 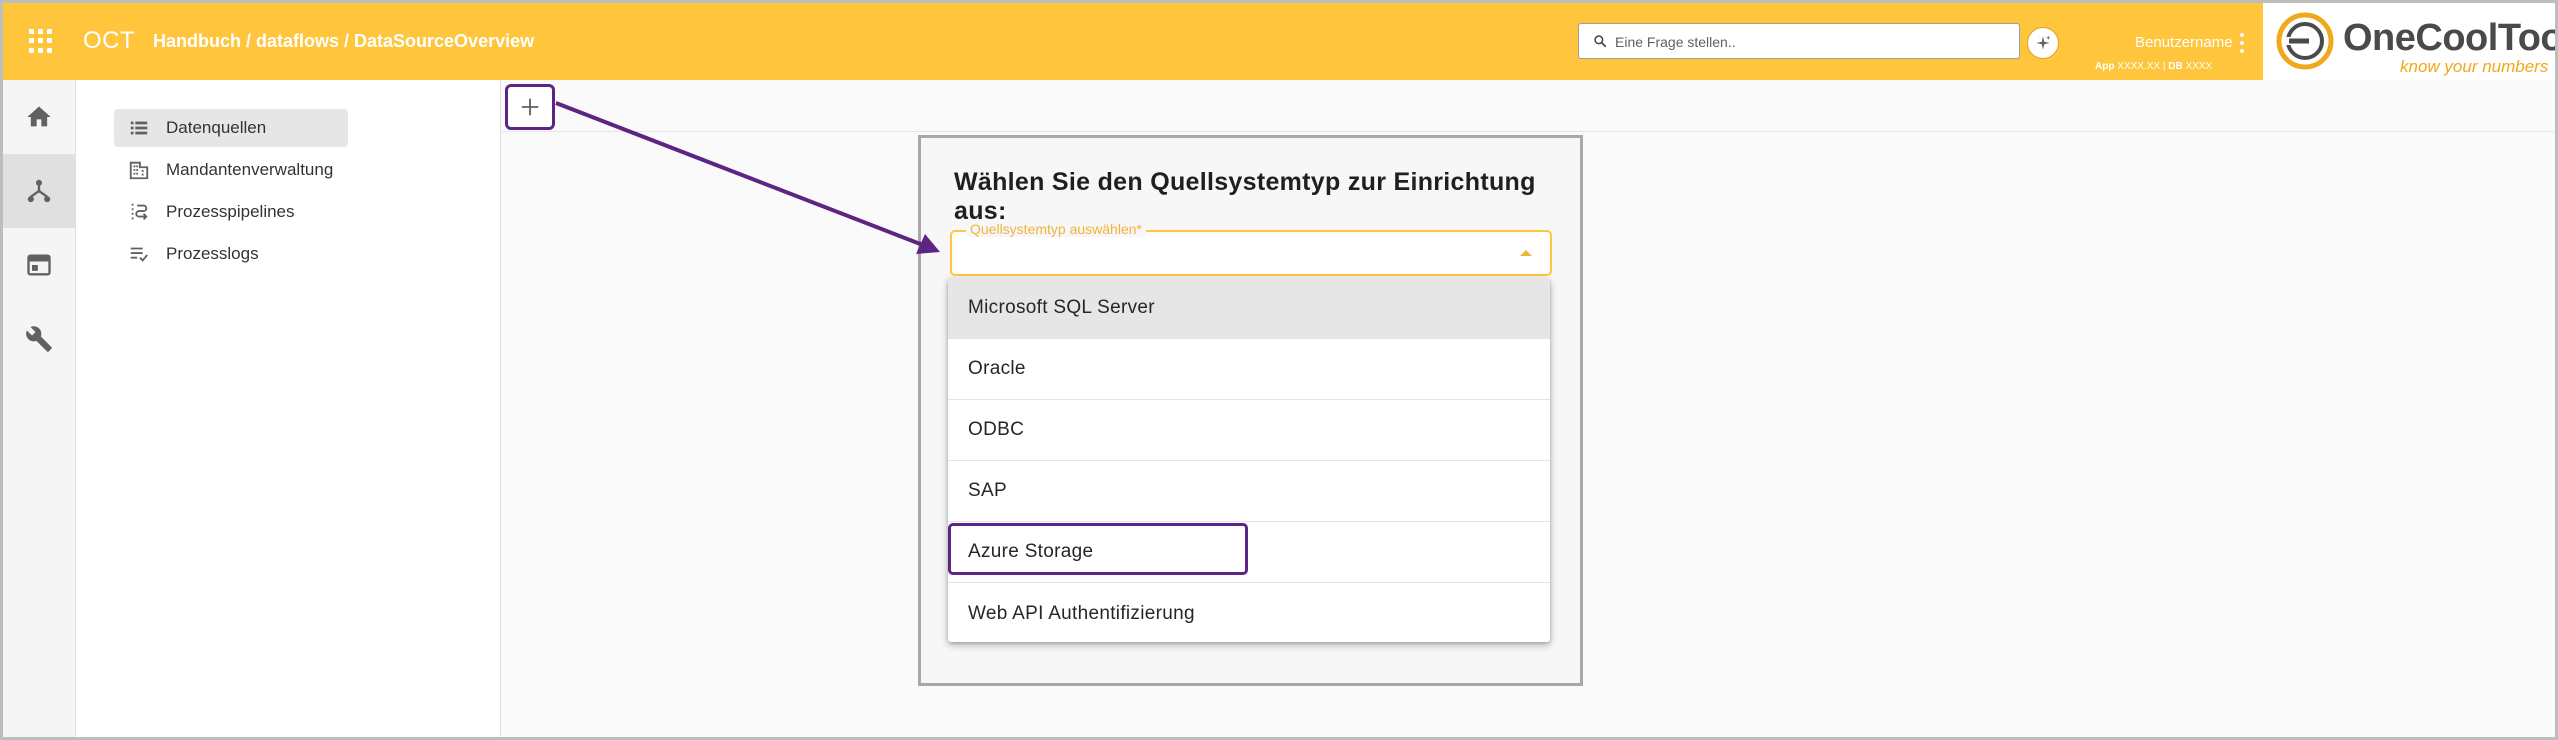 What do you see at coordinates (1528, 131) in the screenshot?
I see `toolbar-divider` at bounding box center [1528, 131].